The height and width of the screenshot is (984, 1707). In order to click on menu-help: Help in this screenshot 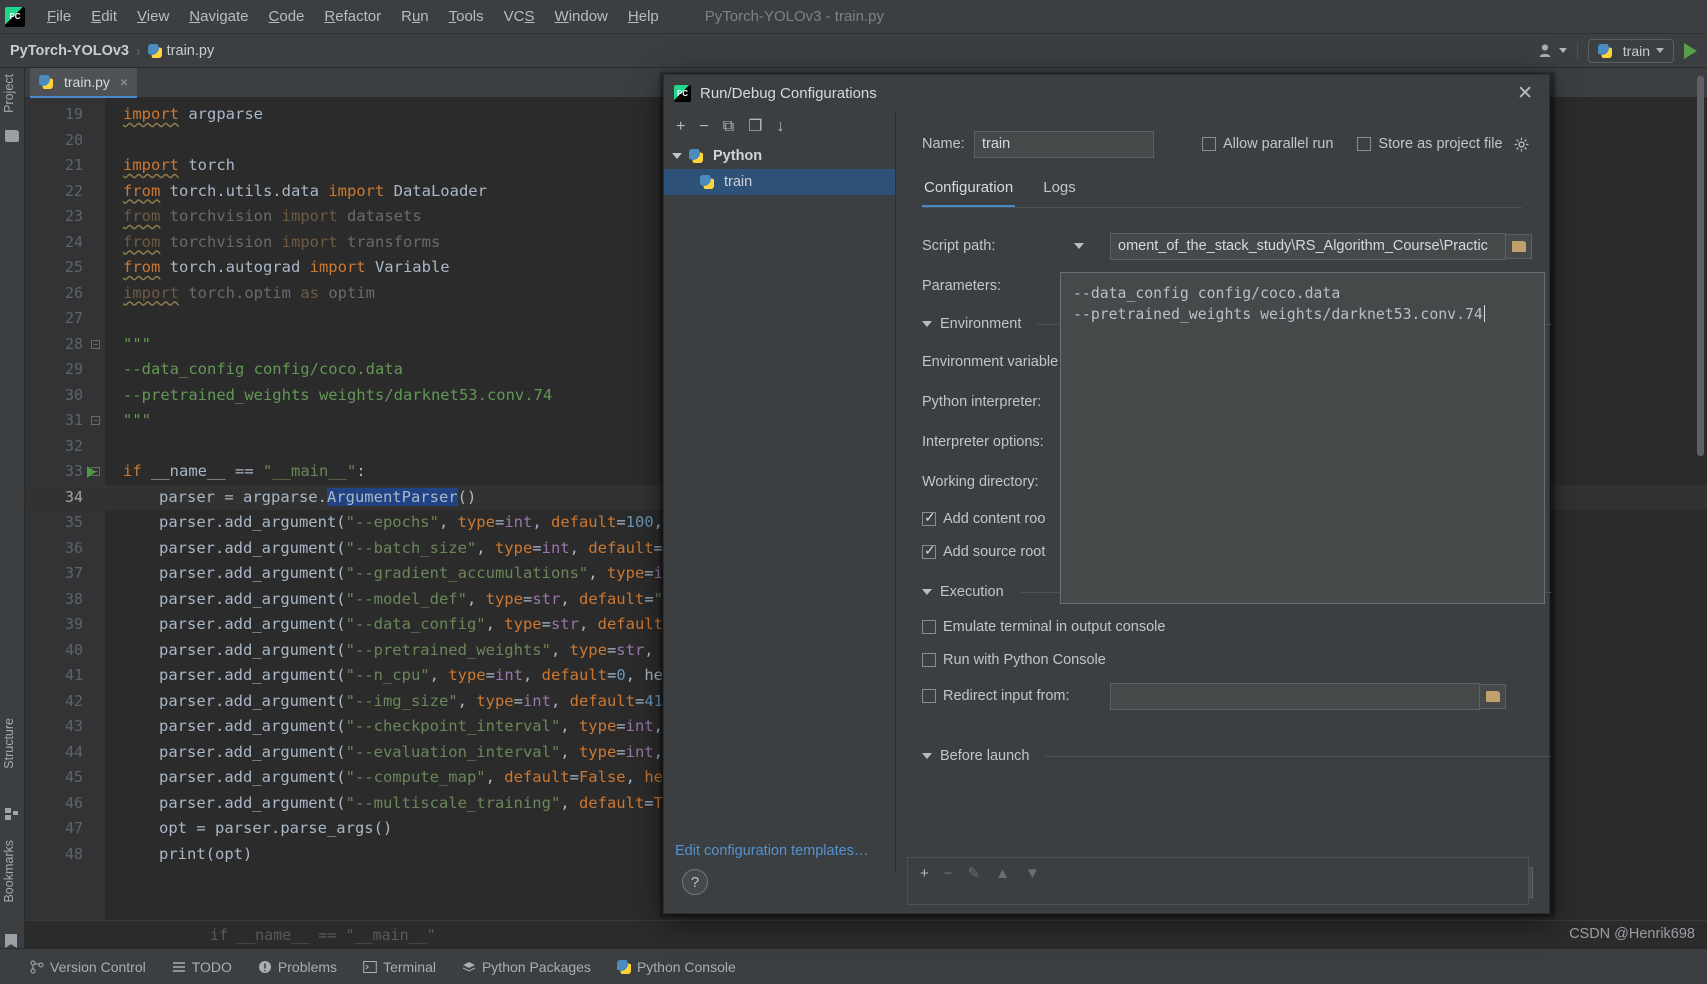, I will do `click(643, 16)`.